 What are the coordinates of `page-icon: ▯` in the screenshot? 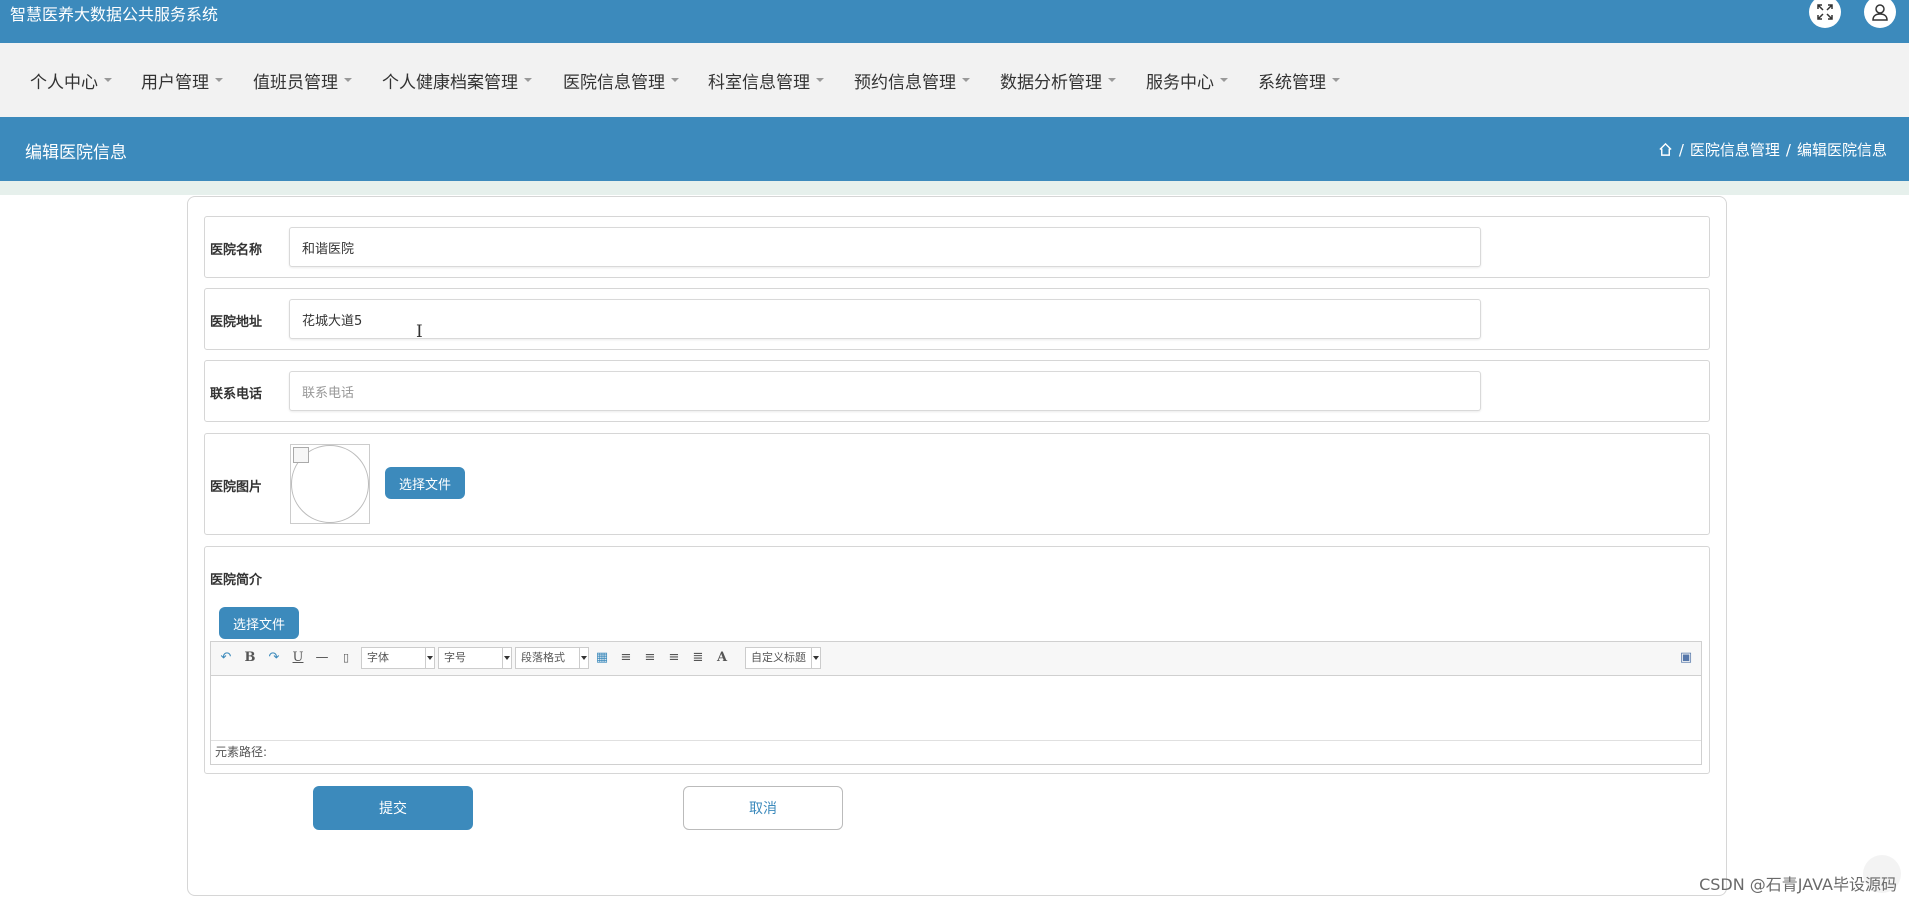 It's located at (346, 658).